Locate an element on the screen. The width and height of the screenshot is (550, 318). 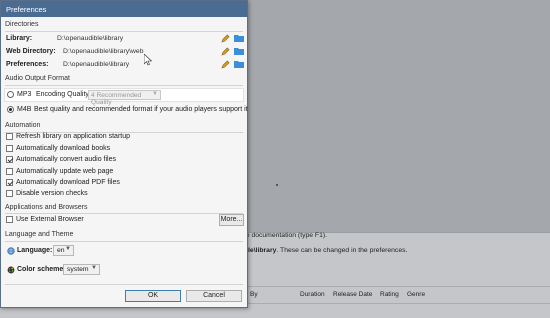
column-header-duration: Duration is located at coordinates (312, 294).